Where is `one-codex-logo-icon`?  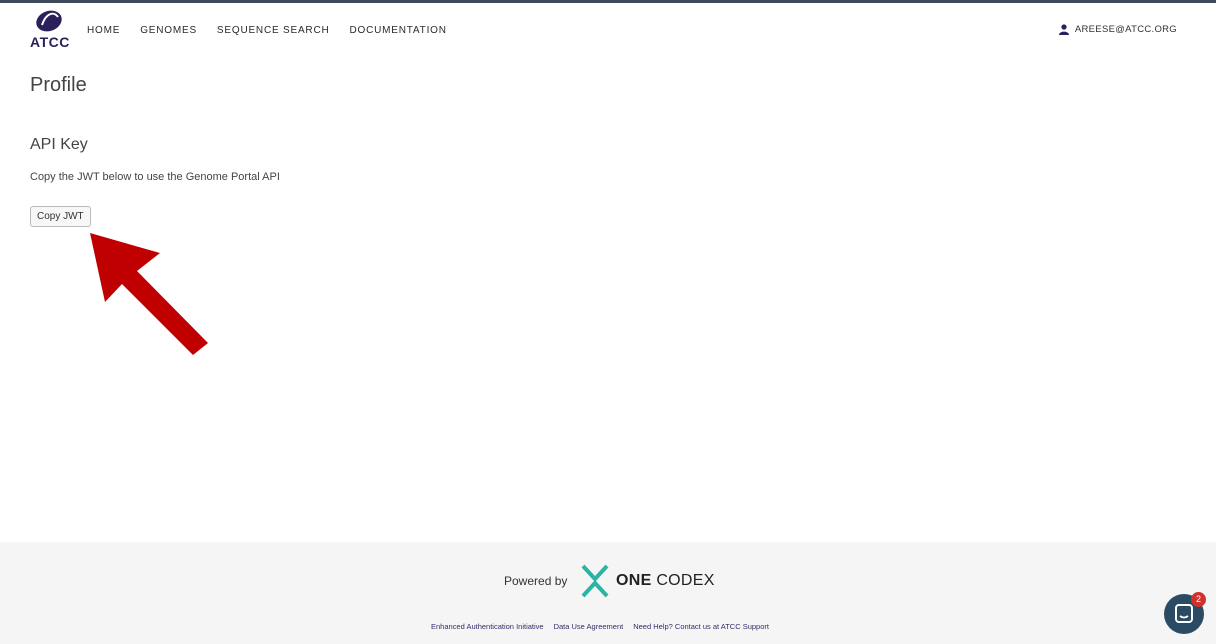 one-codex-logo-icon is located at coordinates (595, 581).